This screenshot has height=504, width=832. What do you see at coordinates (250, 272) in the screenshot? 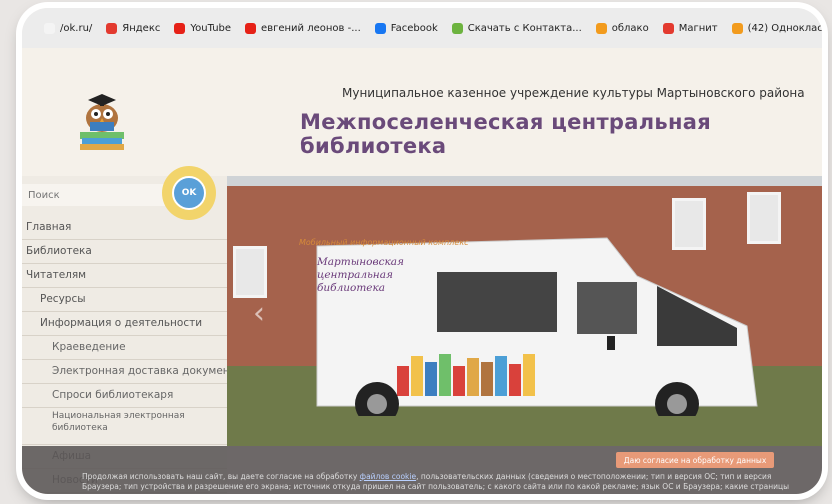
I see `building-window` at bounding box center [250, 272].